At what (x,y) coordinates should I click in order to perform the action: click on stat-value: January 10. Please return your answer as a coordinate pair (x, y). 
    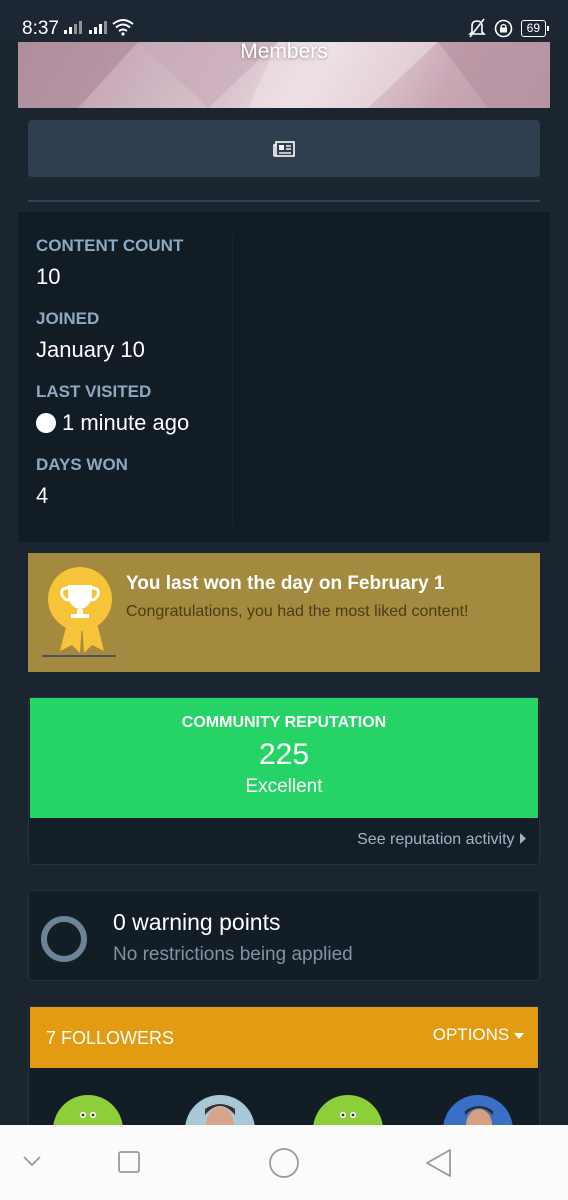
    Looking at the image, I should click on (90, 349).